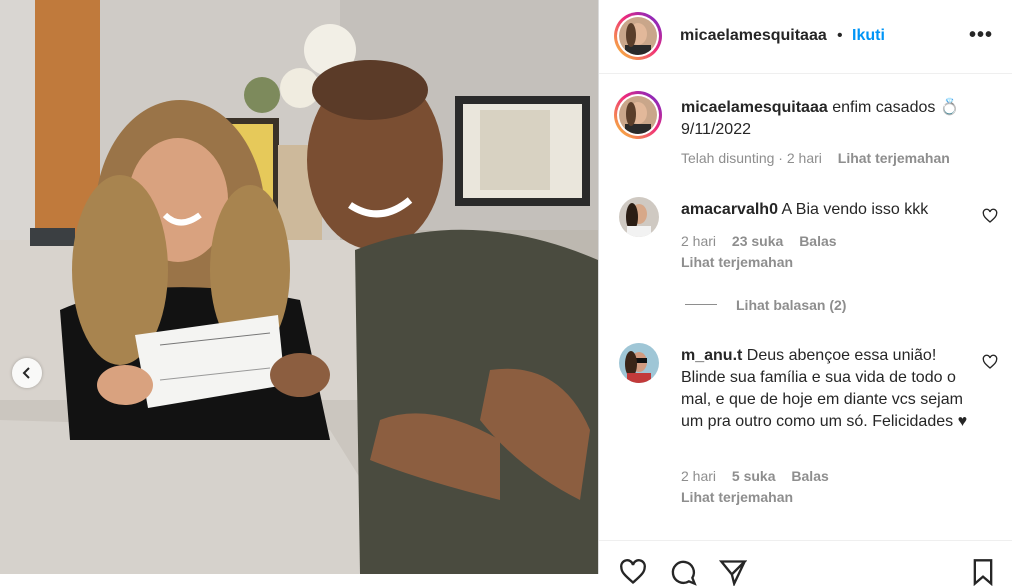 Image resolution: width=1012 pixels, height=586 pixels. What do you see at coordinates (894, 158) in the screenshot?
I see `caption-translate-link: Lihat terjemahan` at bounding box center [894, 158].